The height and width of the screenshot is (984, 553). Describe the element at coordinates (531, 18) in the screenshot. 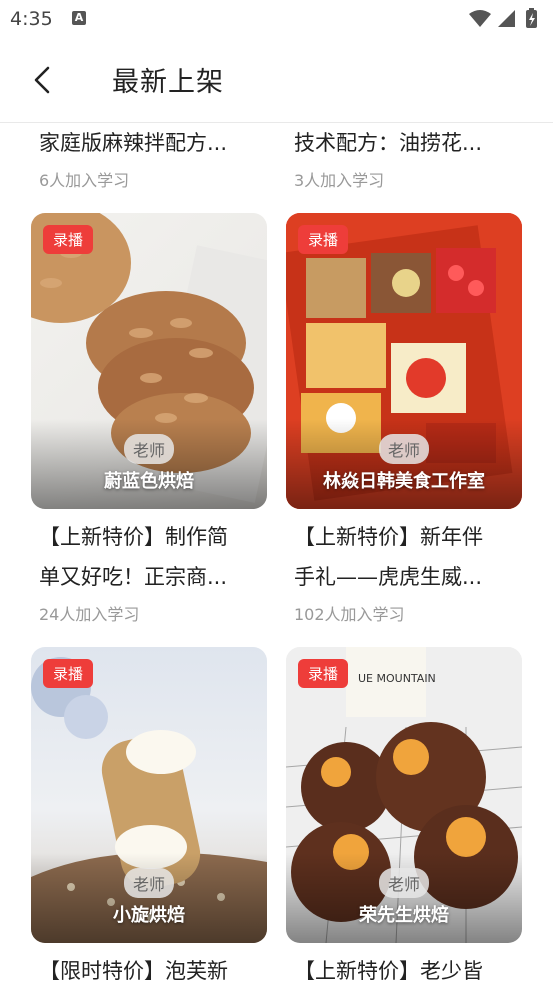

I see `battery-icon` at that location.